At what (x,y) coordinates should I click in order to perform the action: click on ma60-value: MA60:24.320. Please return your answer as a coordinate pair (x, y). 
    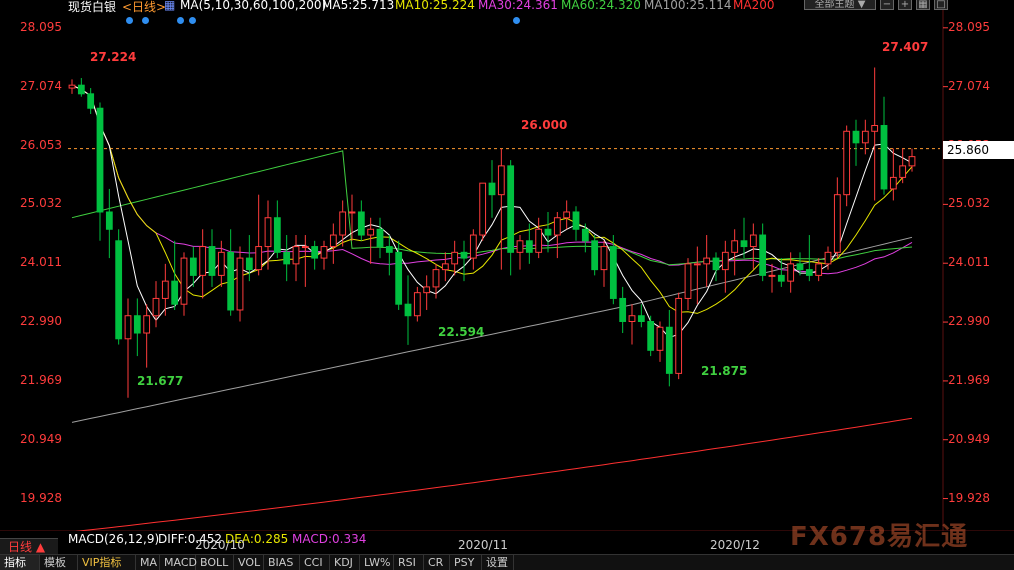
    Looking at the image, I should click on (601, 6).